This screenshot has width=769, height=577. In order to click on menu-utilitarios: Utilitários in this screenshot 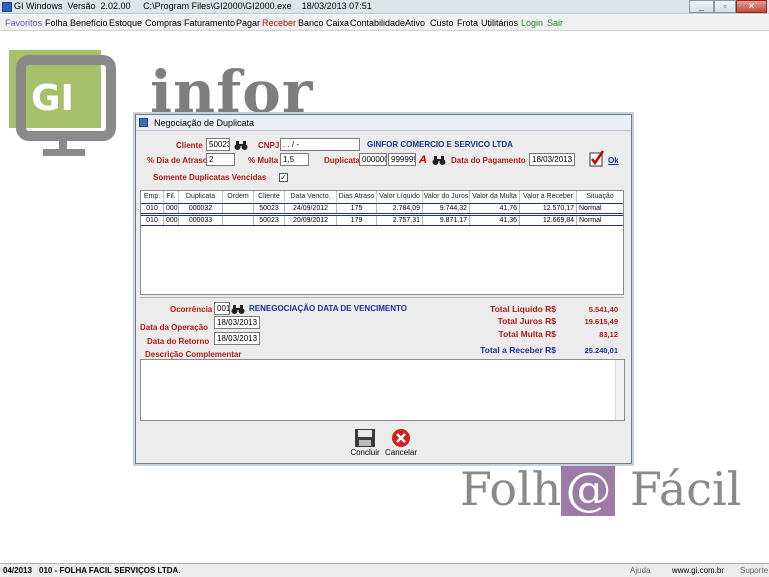, I will do `click(499, 23)`.